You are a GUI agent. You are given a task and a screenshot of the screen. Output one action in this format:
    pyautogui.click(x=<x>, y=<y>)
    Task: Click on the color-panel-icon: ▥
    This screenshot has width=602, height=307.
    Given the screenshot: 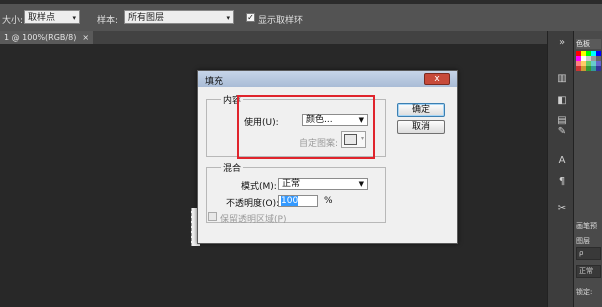 What is the action you would take?
    pyautogui.click(x=562, y=79)
    